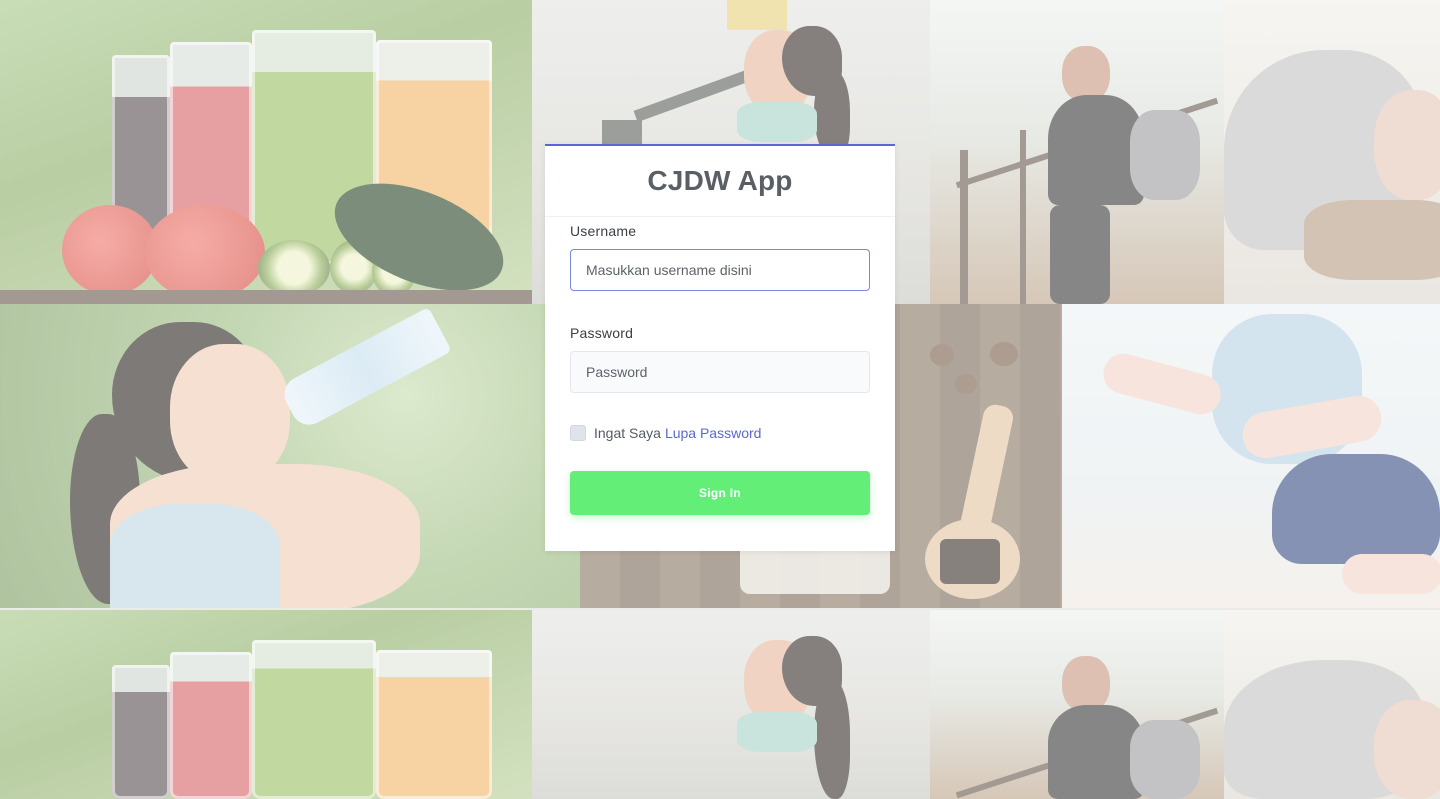 The height and width of the screenshot is (799, 1440). I want to click on password-label: Password, so click(602, 333).